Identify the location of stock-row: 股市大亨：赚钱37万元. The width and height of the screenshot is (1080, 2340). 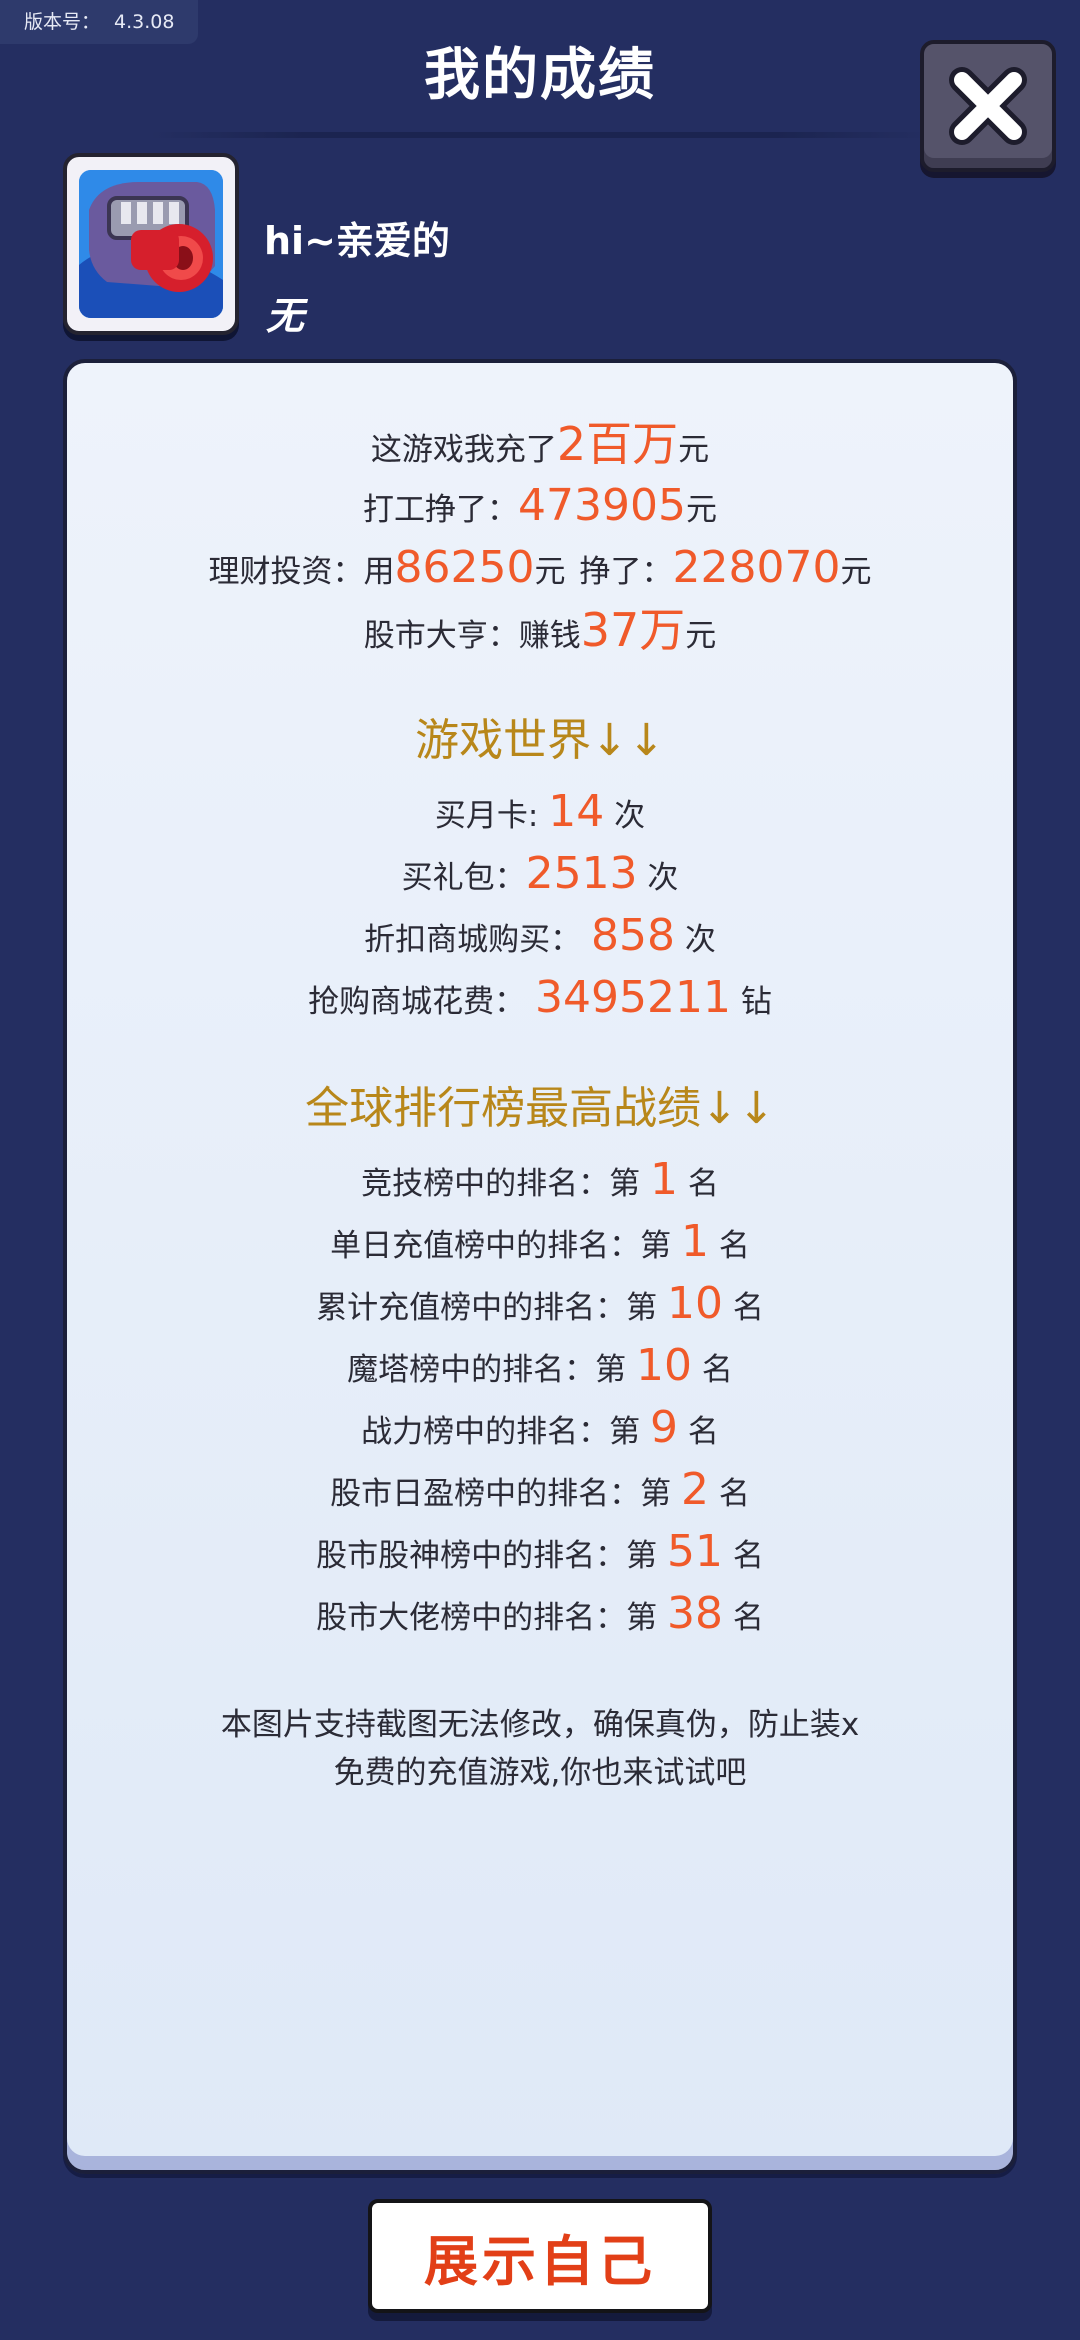
(540, 630).